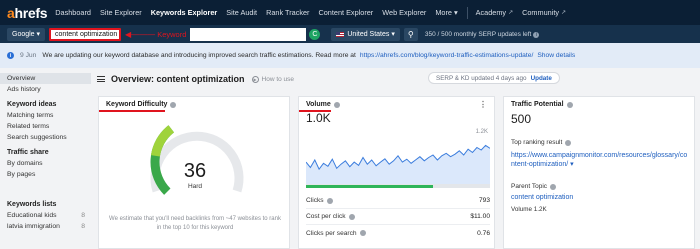 This screenshot has width=700, height=249. Describe the element at coordinates (544, 12) in the screenshot. I see `nav-community: Community ↗` at that location.